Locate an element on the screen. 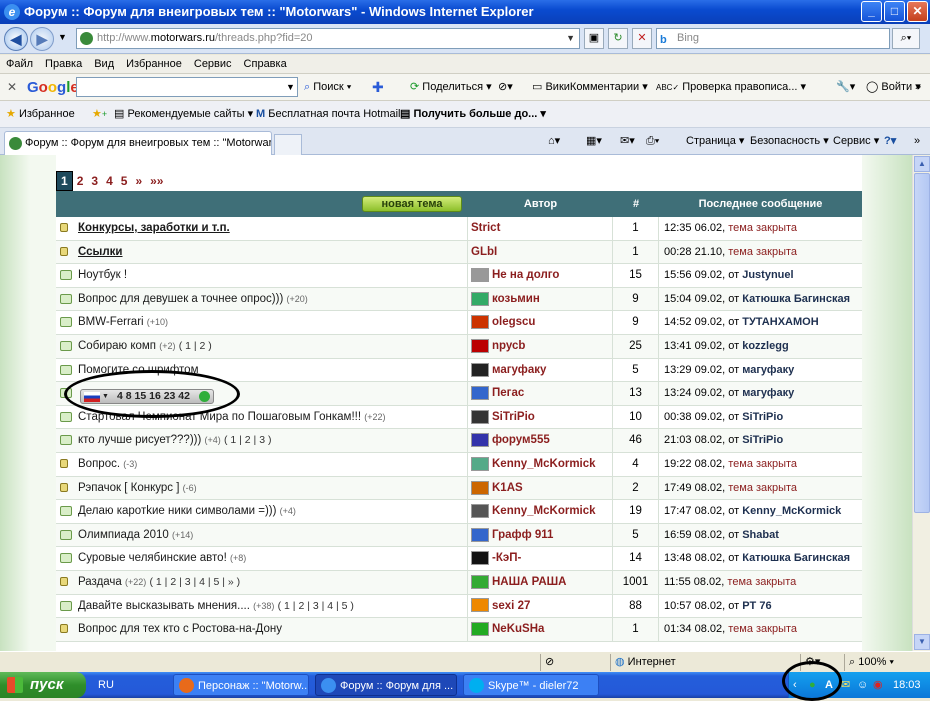  thread-title-cell: Олимпиада 2010 (+14) is located at coordinates (262, 535).